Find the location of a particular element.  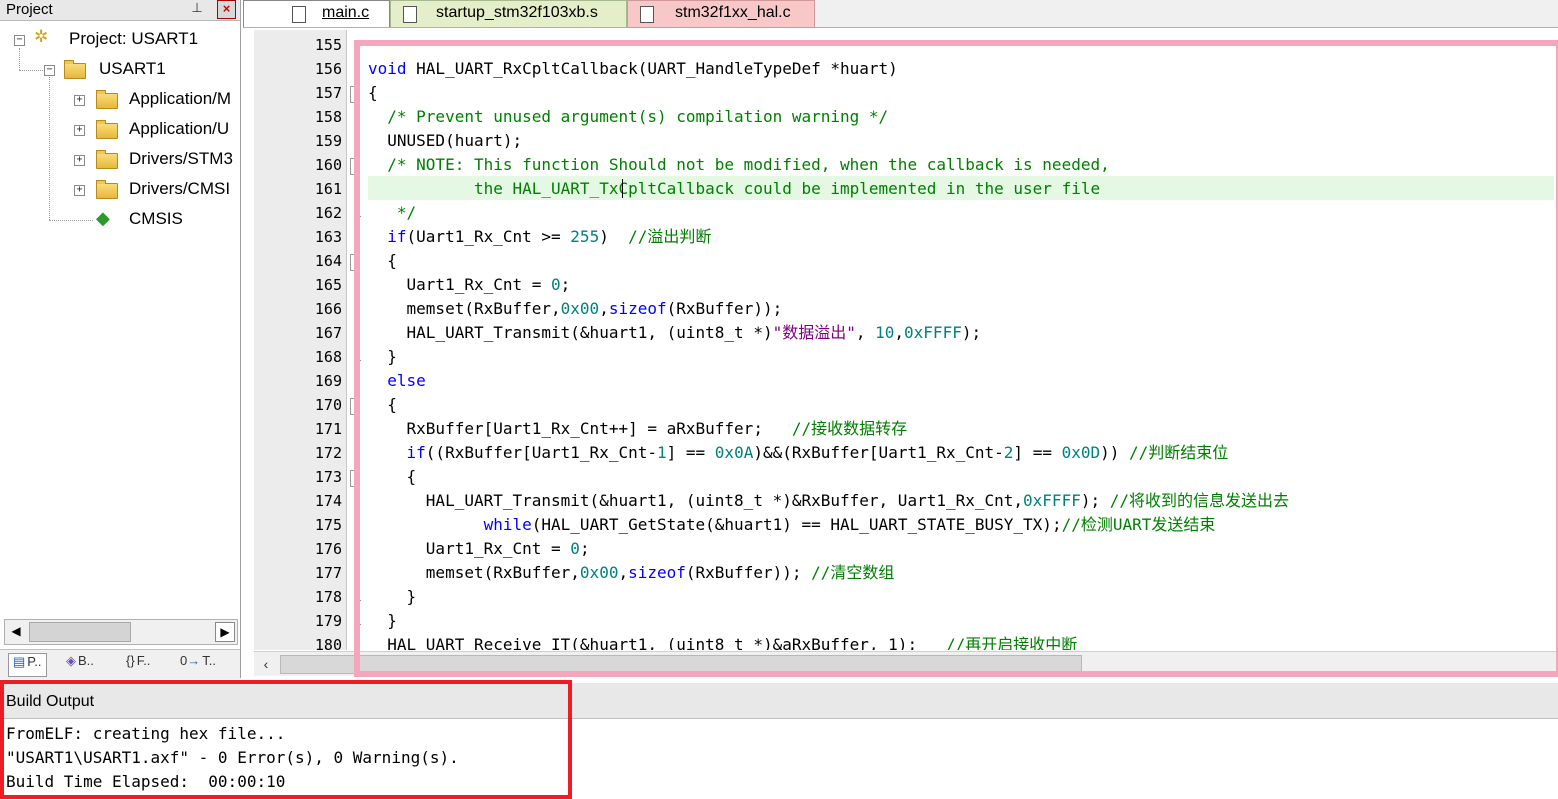

tree-item-target: − USART1 is located at coordinates (139, 70).